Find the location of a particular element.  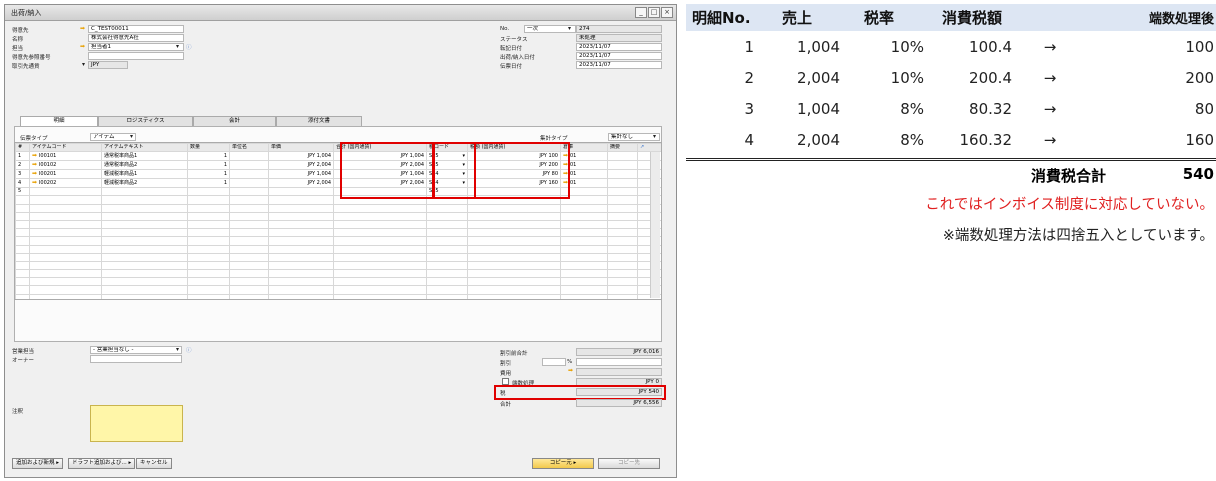

draft-add-button: ドラフト追加および... ▸ is located at coordinates (102, 463).